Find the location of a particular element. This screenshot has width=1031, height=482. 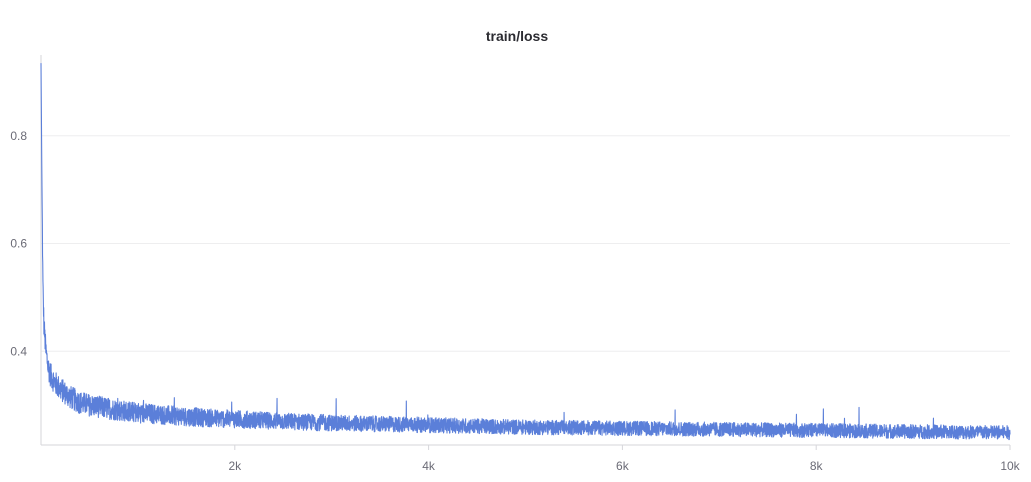

y-tick-label: 0.4 is located at coordinates (18, 351).